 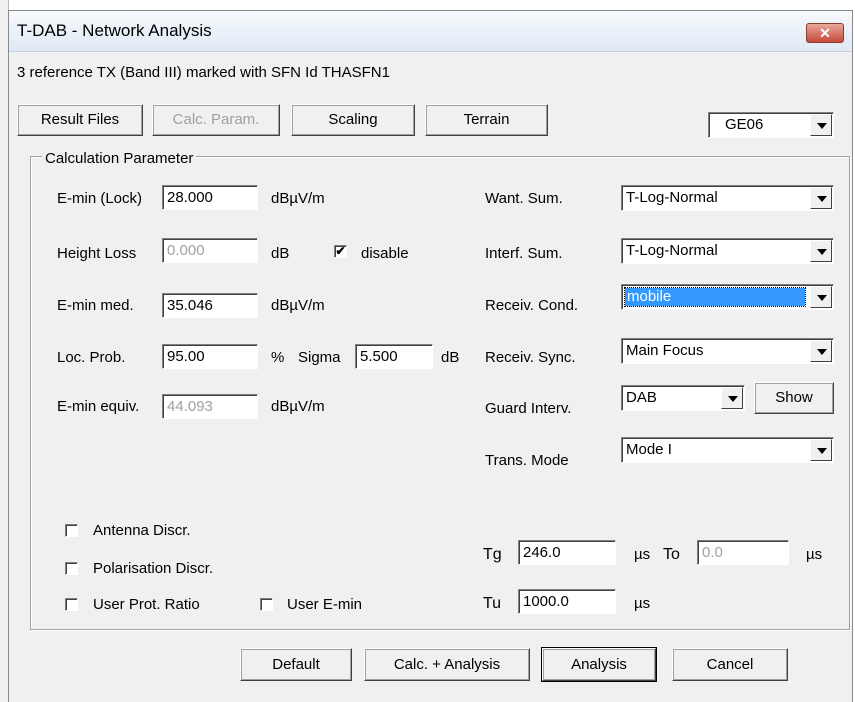 I want to click on terrain-button: Terrain, so click(x=486, y=120).